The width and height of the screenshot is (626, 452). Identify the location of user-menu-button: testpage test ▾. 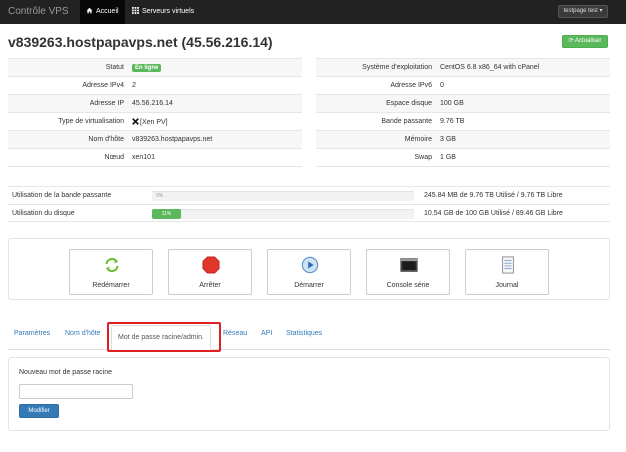
(583, 11).